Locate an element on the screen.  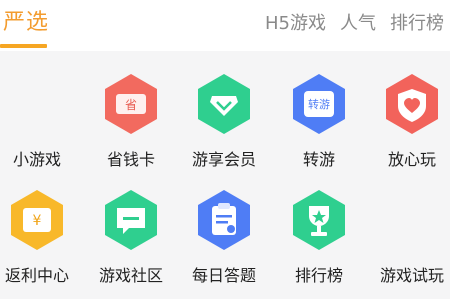
tab-popular: 人气 is located at coordinates (358, 24).